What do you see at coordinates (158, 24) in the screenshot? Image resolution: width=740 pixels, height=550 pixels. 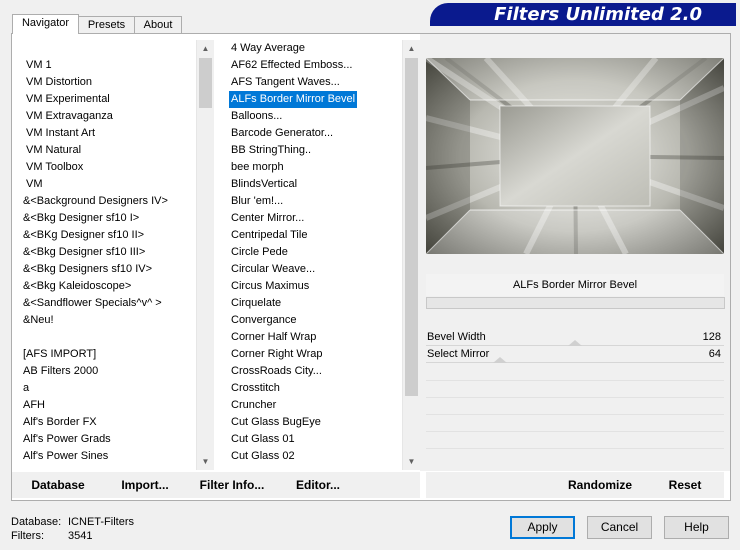 I see `tab-about: About` at bounding box center [158, 24].